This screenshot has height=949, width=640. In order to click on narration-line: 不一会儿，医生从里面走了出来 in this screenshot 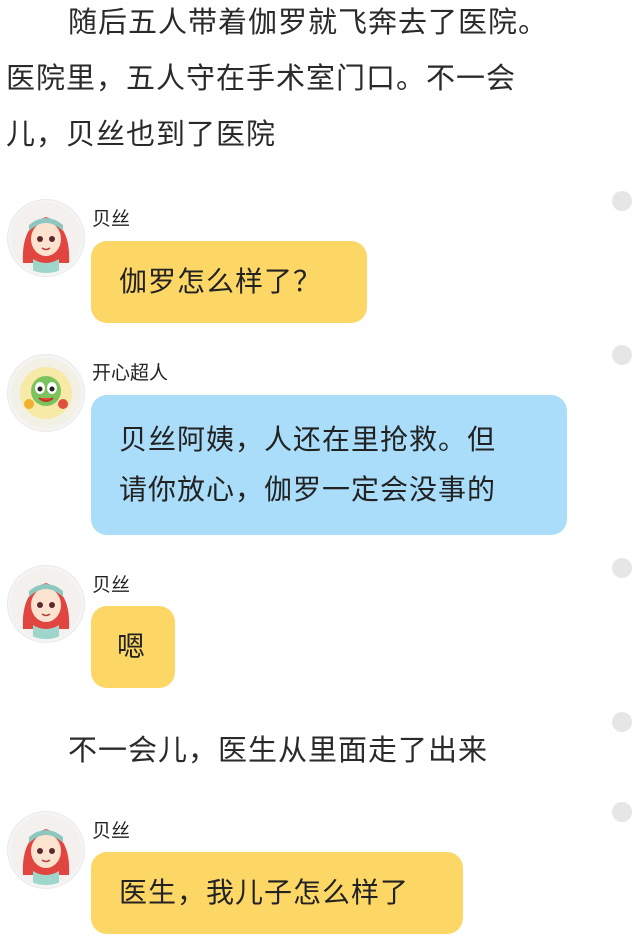, I will do `click(278, 750)`.